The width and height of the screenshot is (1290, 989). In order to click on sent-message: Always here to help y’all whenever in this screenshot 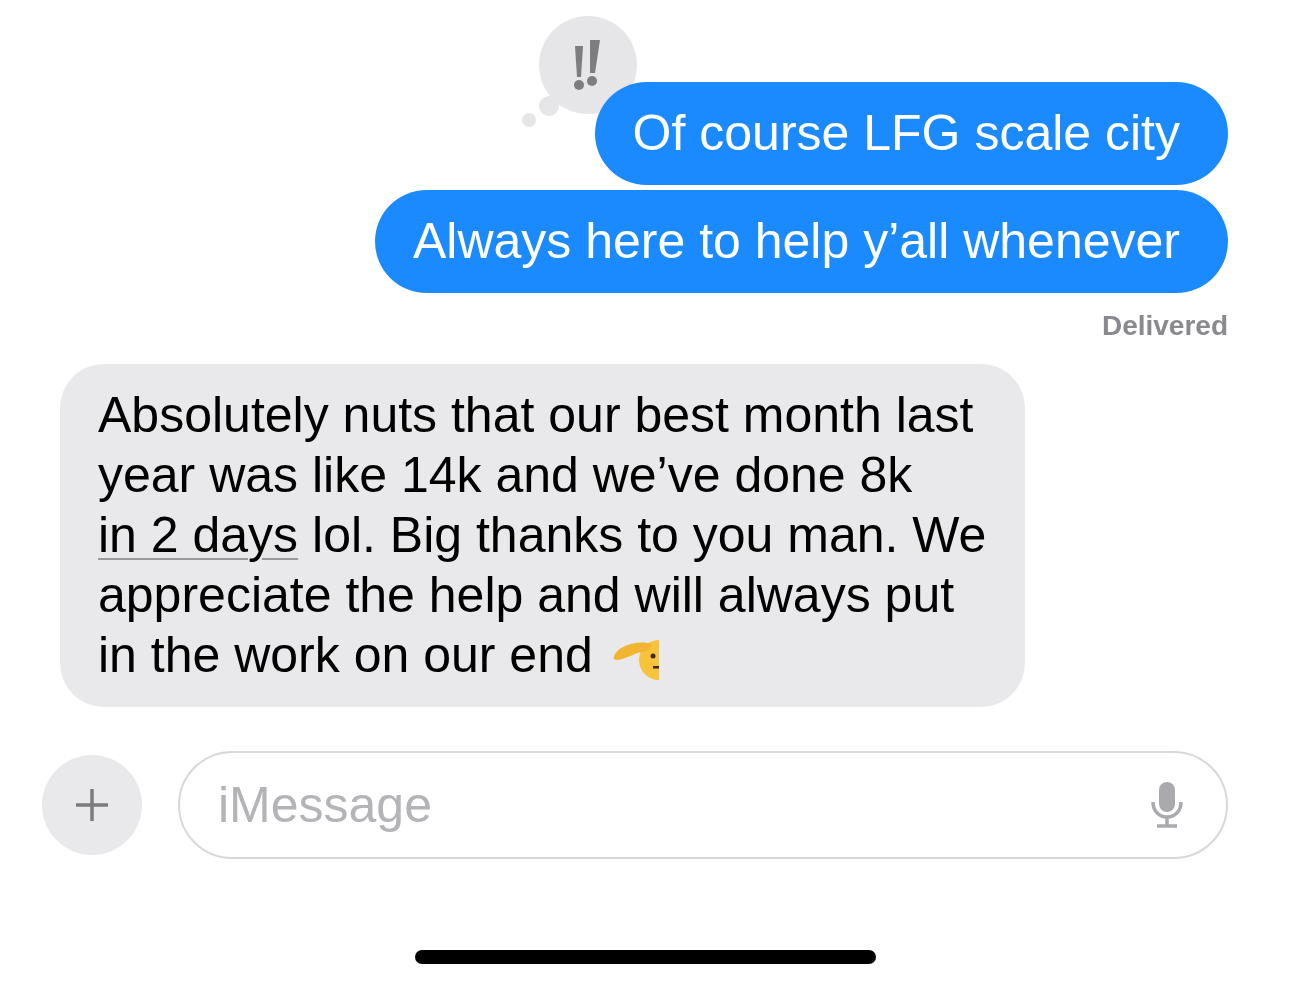, I will do `click(801, 241)`.